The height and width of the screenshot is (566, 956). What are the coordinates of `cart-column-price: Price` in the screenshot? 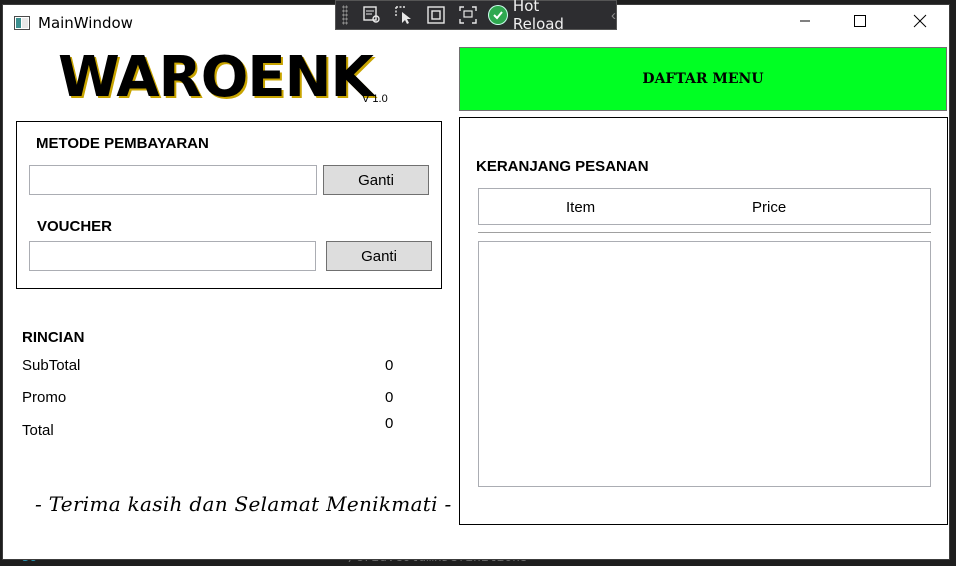 It's located at (769, 207).